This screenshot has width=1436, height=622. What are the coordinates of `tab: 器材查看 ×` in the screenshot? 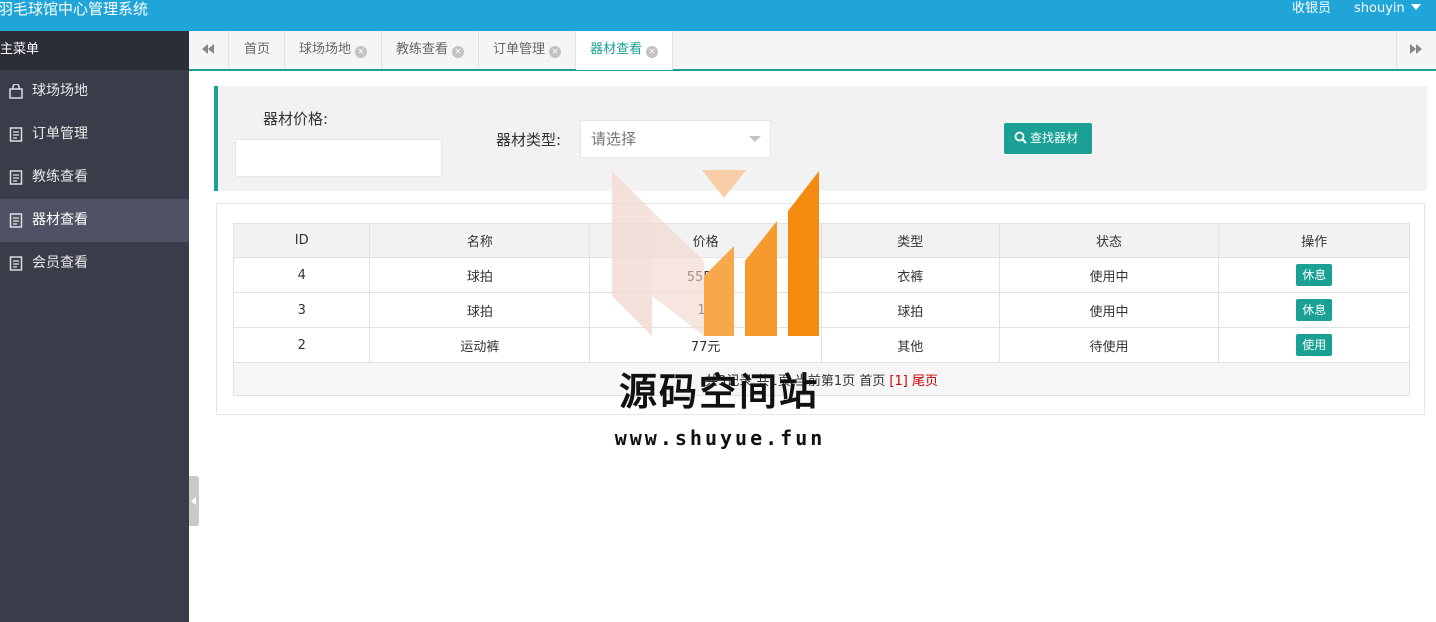 It's located at (625, 50).